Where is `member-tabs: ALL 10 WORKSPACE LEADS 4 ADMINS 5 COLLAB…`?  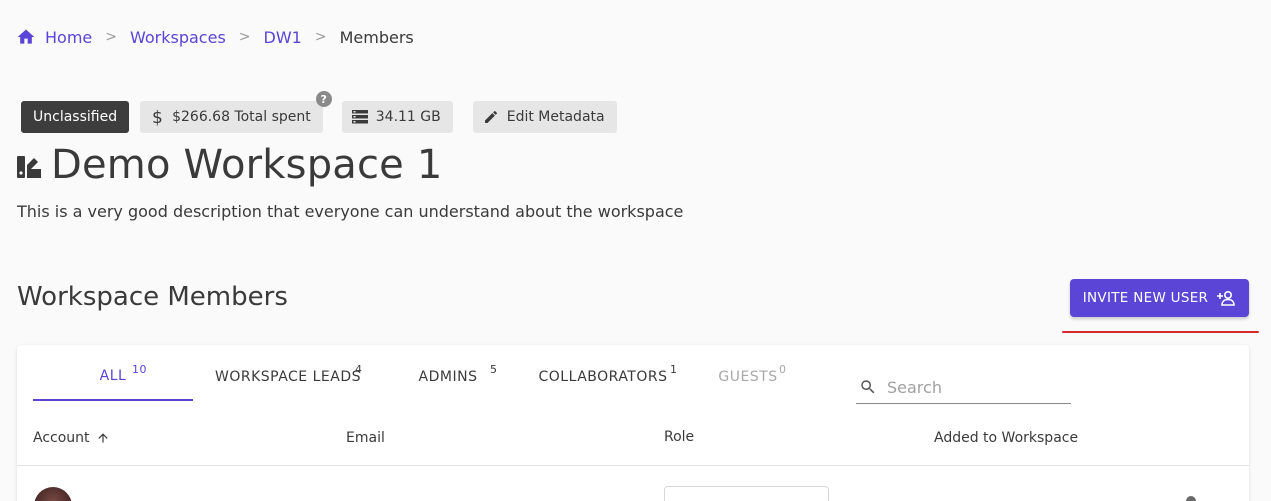
member-tabs: ALL 10 WORKSPACE LEADS 4 ADMINS 5 COLLAB… is located at coordinates (418, 373).